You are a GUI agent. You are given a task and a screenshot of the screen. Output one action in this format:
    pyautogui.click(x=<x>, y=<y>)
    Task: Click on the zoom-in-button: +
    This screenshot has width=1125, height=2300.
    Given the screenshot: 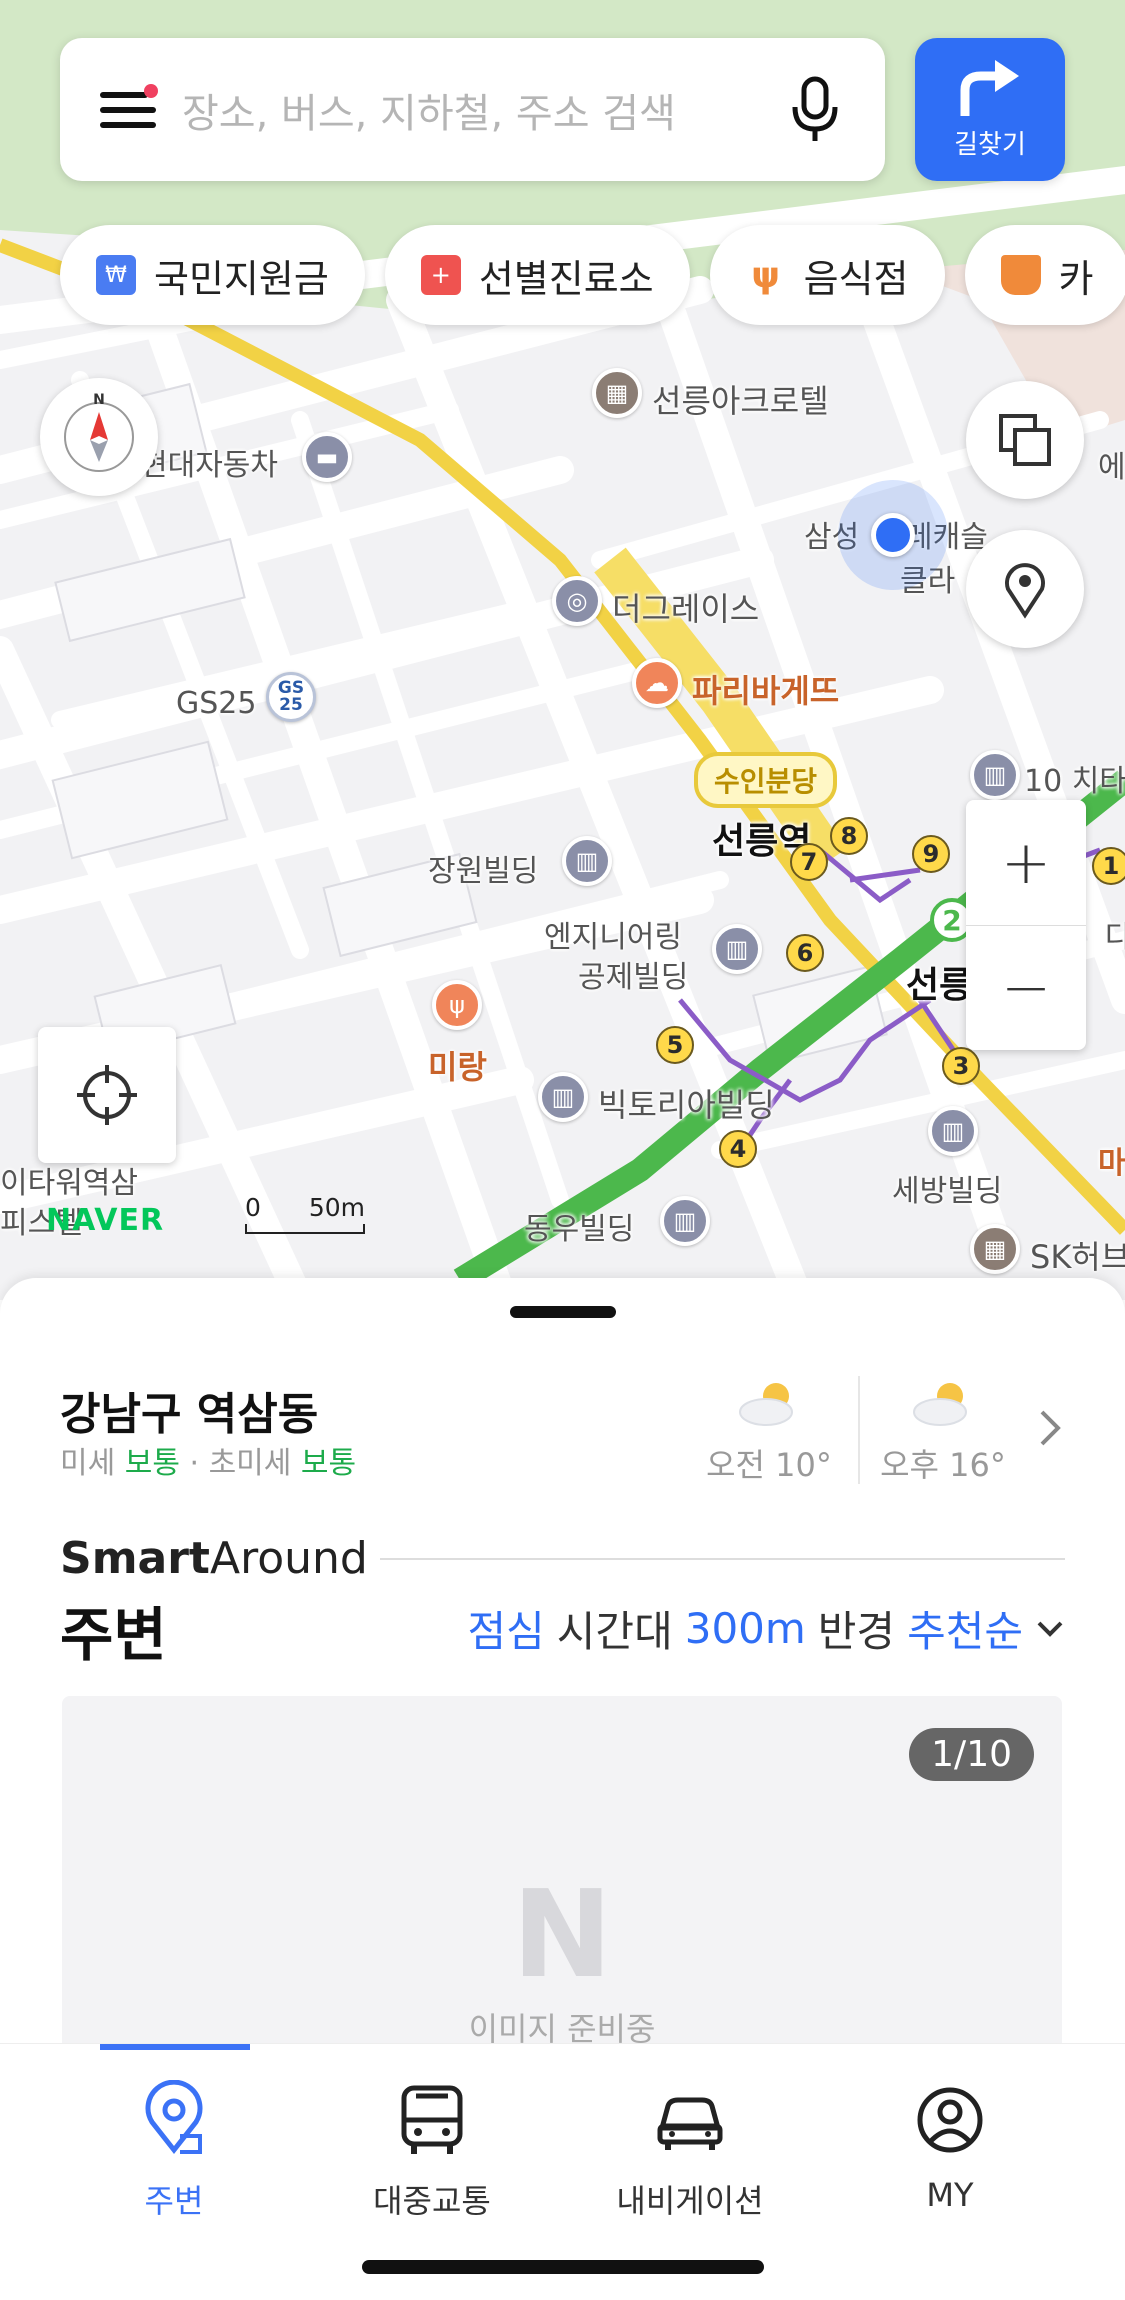 What is the action you would take?
    pyautogui.click(x=1026, y=862)
    